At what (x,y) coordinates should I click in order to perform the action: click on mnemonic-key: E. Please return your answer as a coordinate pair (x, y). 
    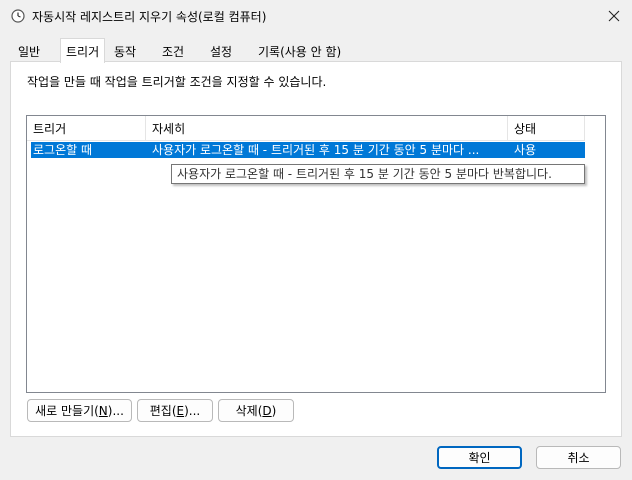
    Looking at the image, I should click on (180, 410).